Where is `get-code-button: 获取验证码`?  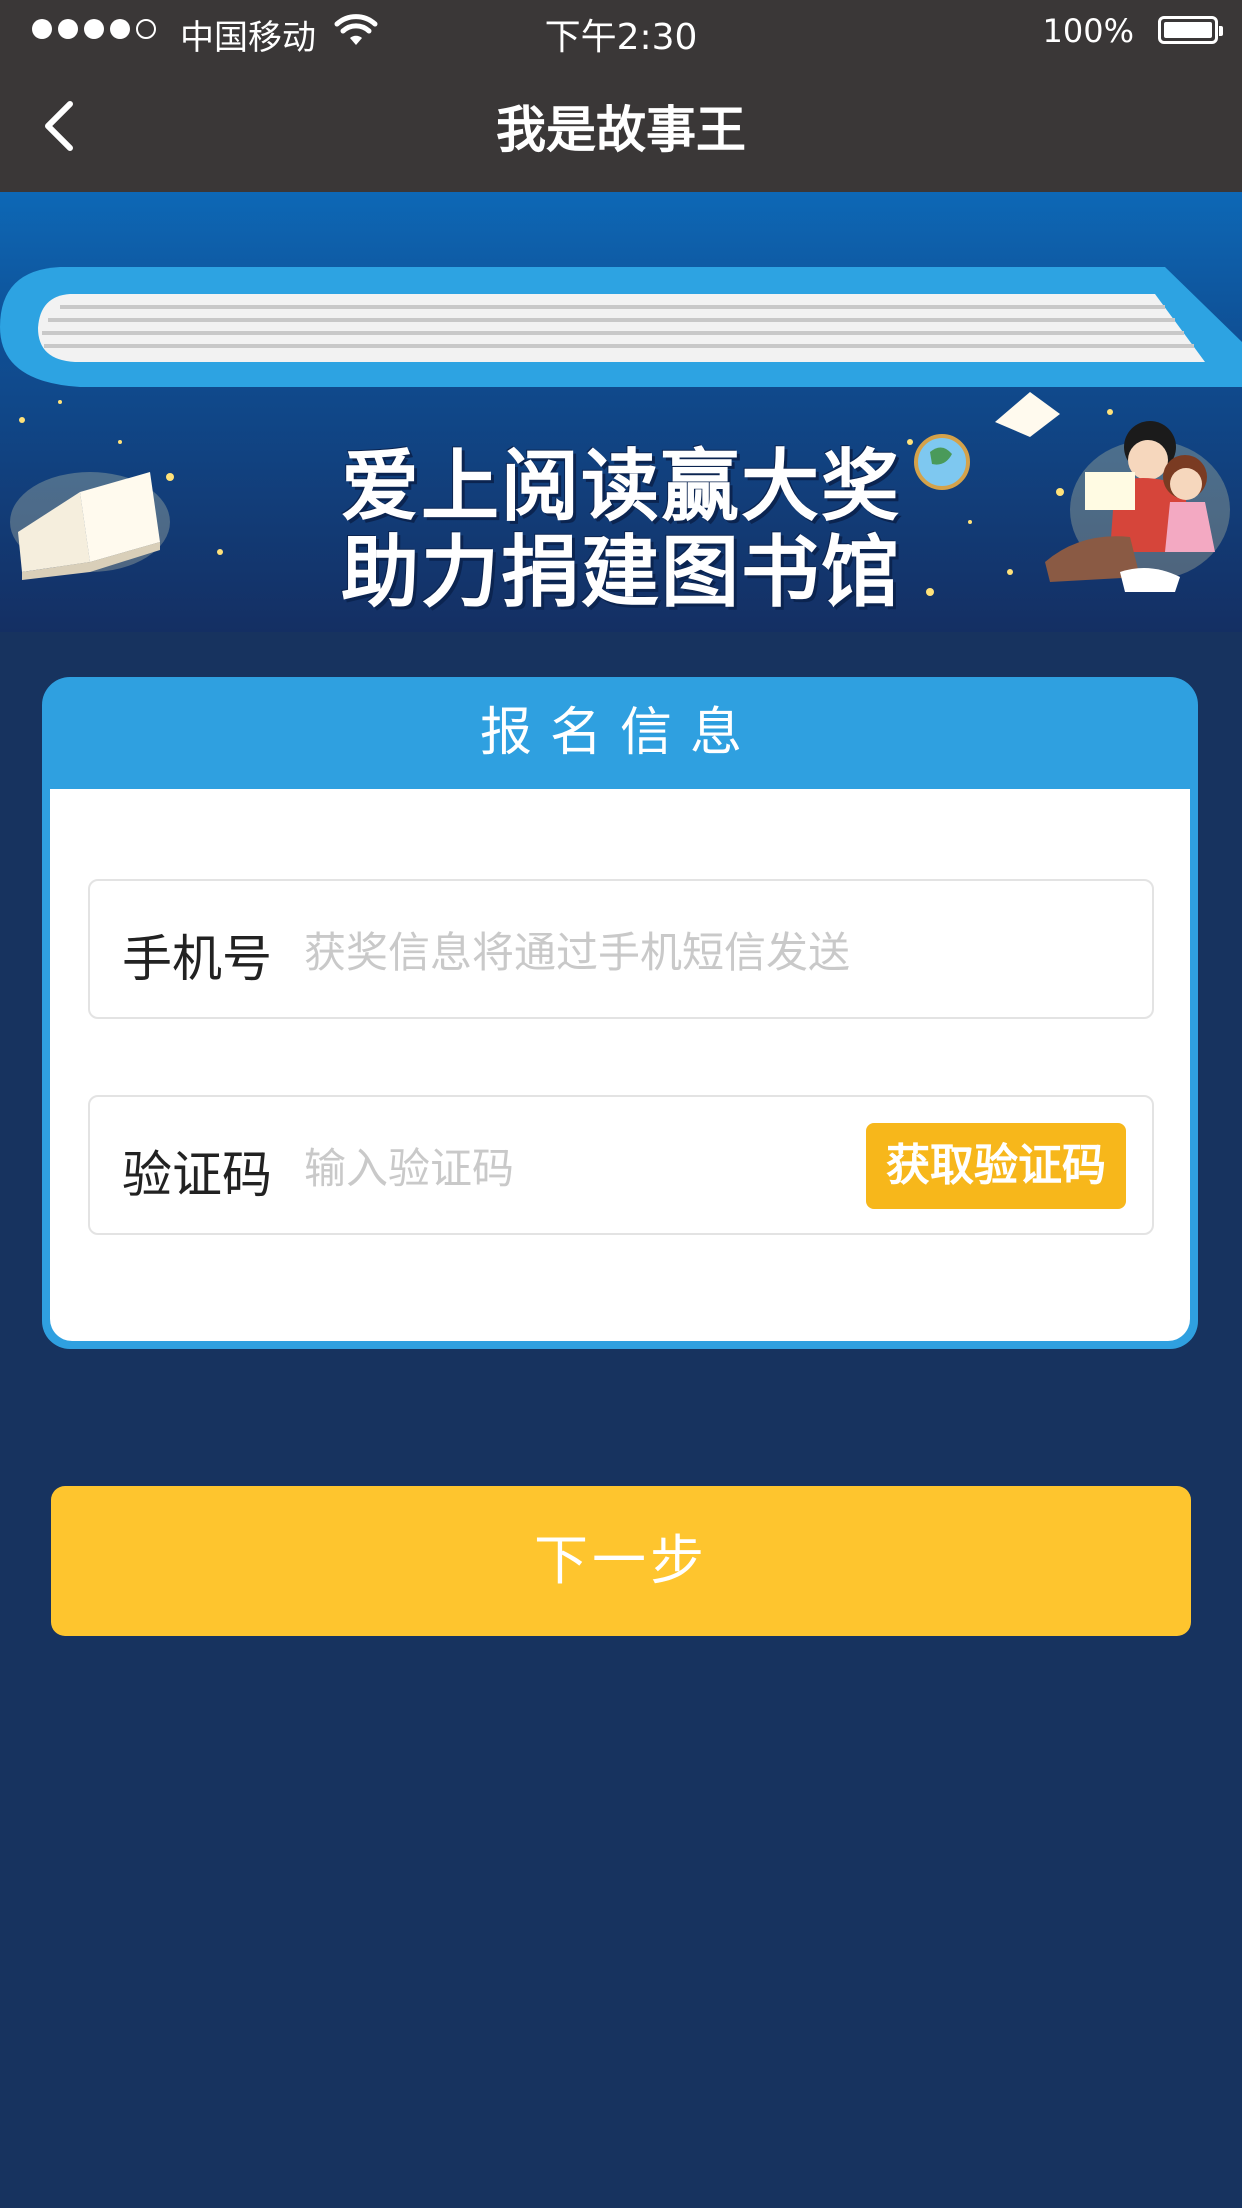 get-code-button: 获取验证码 is located at coordinates (996, 1166).